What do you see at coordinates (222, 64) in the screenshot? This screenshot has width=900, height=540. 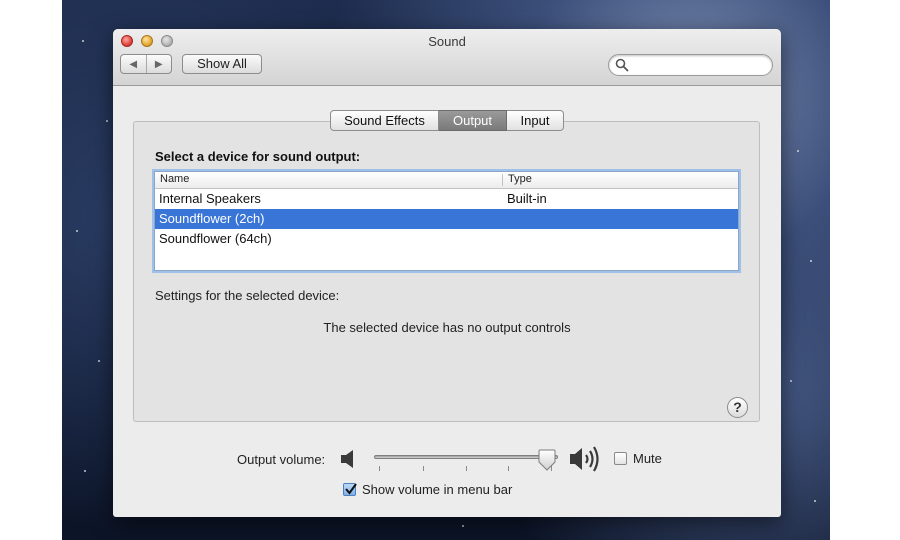 I see `show-all-button: Show All` at bounding box center [222, 64].